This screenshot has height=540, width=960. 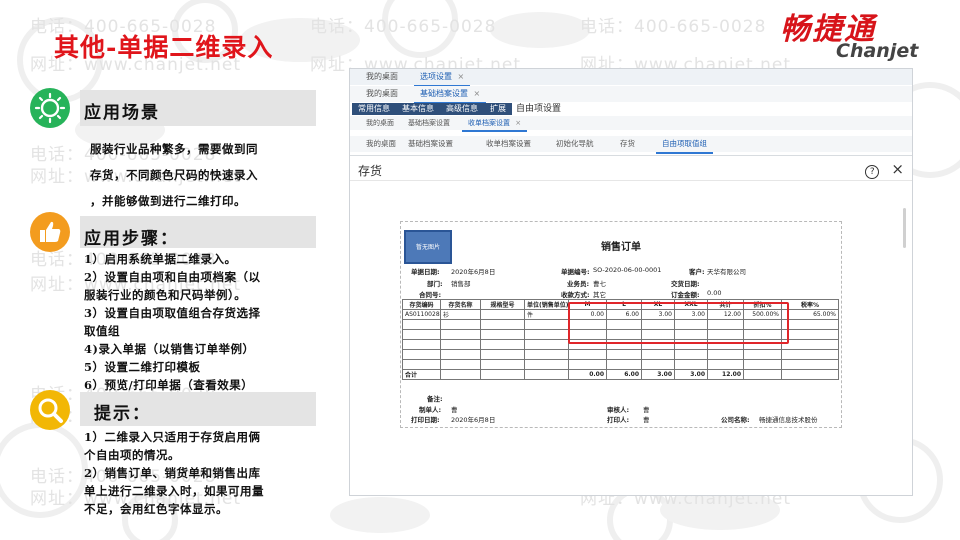 What do you see at coordinates (174, 491) in the screenshot?
I see `tips-line: 单上进行二维录入时，如果可用量` at bounding box center [174, 491].